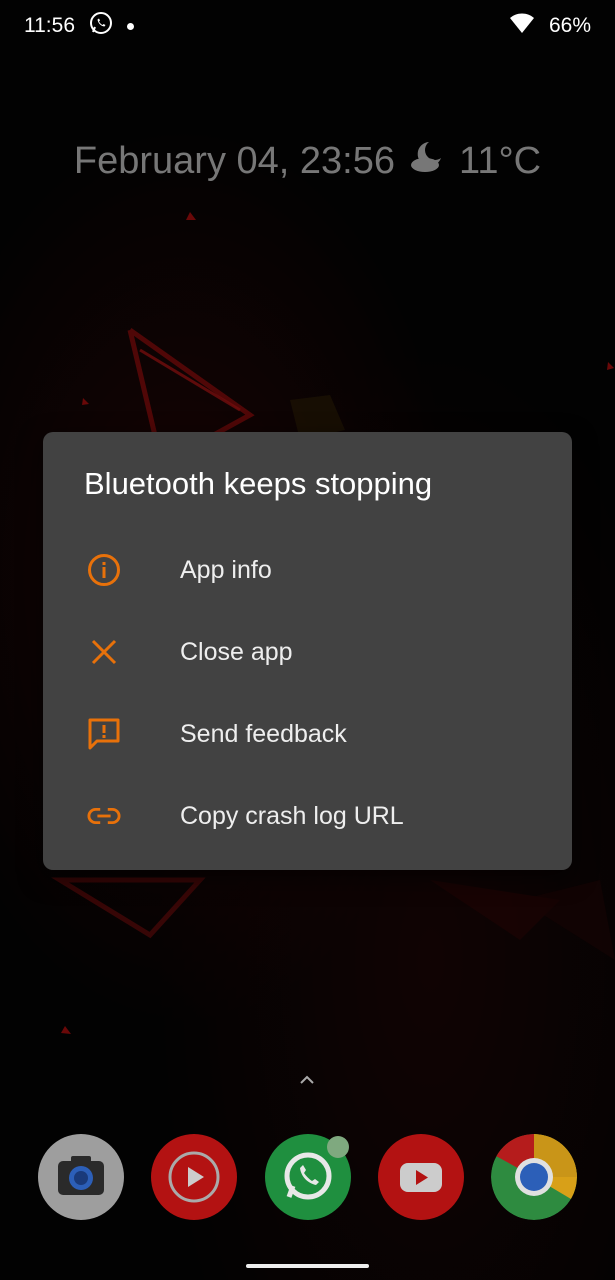 The height and width of the screenshot is (1280, 615). Describe the element at coordinates (338, 1147) in the screenshot. I see `notification-badge` at that location.